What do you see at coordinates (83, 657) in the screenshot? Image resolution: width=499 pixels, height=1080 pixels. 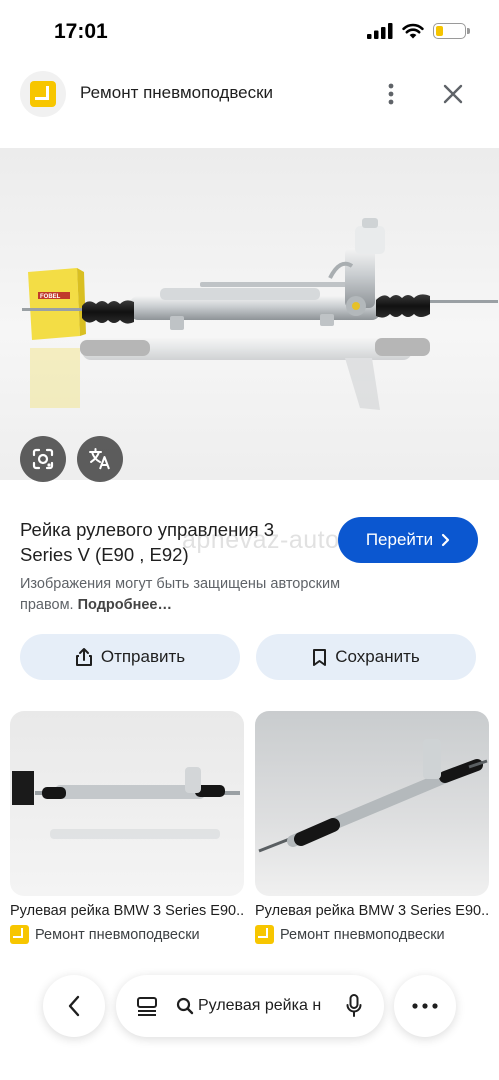 I see `share-icon` at bounding box center [83, 657].